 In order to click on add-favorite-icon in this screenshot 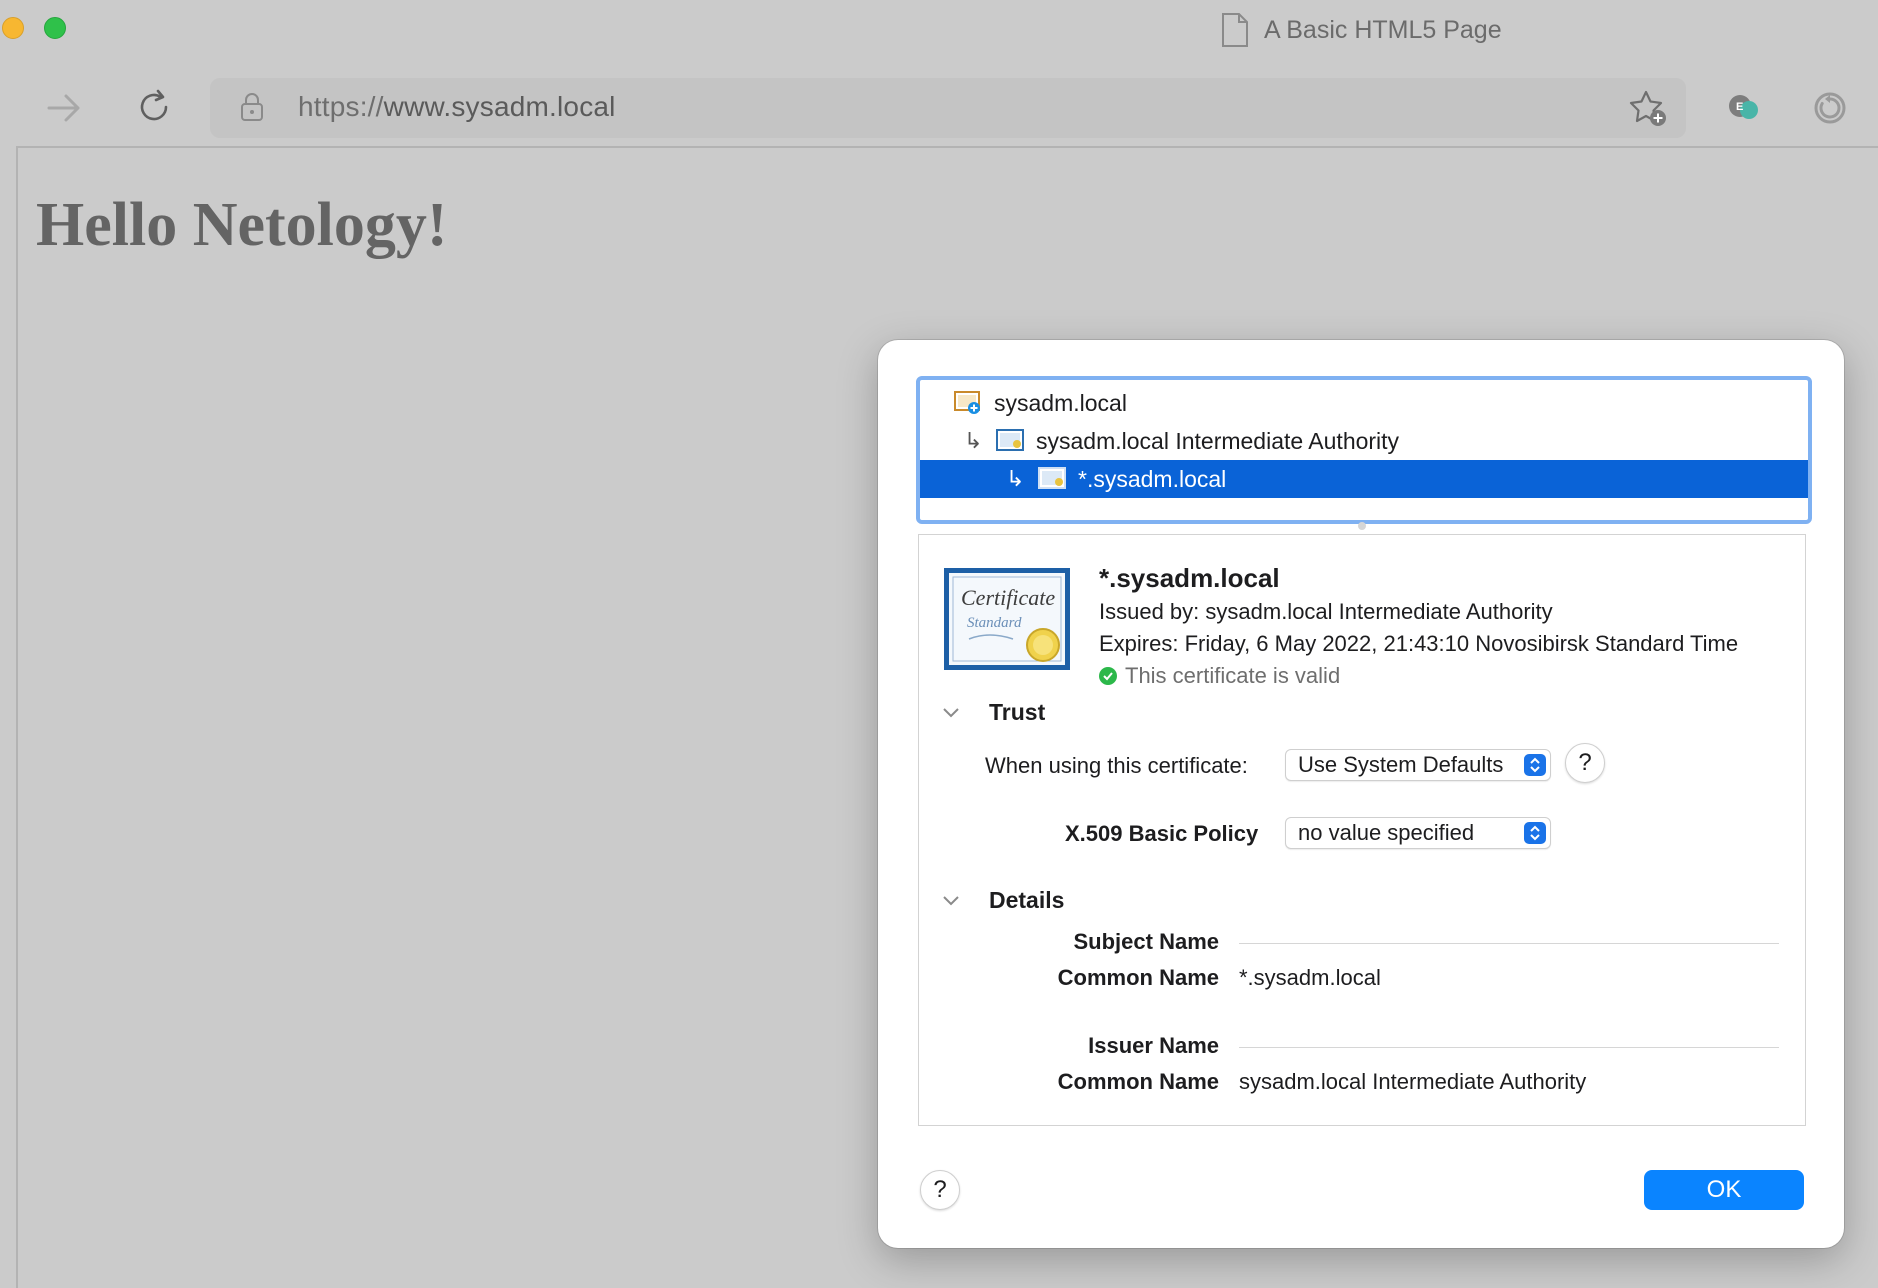, I will do `click(1647, 108)`.